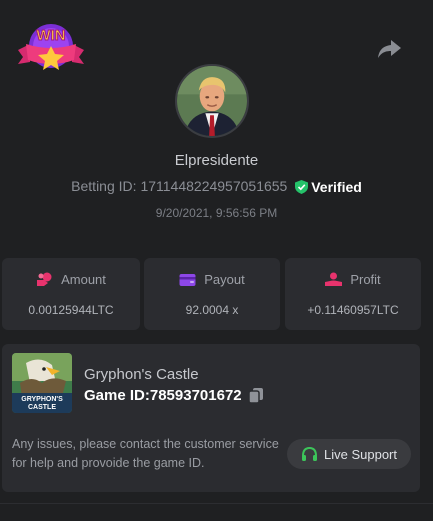  Describe the element at coordinates (50, 35) in the screenshot. I see `win-badge-text: WIN` at that location.